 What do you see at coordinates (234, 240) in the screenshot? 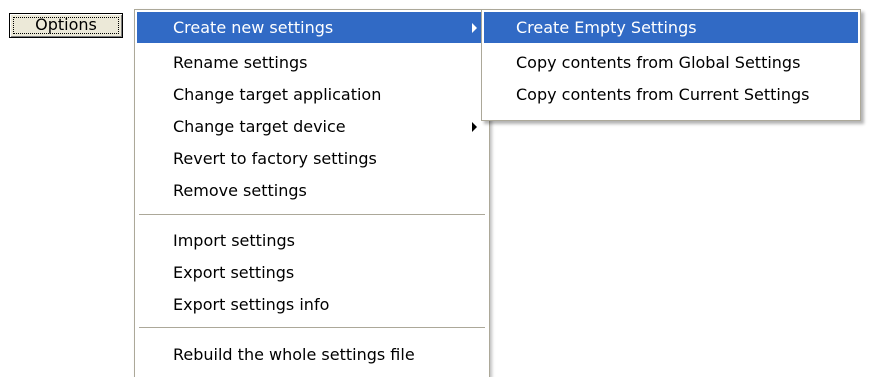
I see `menu-item-label: Import settings` at bounding box center [234, 240].